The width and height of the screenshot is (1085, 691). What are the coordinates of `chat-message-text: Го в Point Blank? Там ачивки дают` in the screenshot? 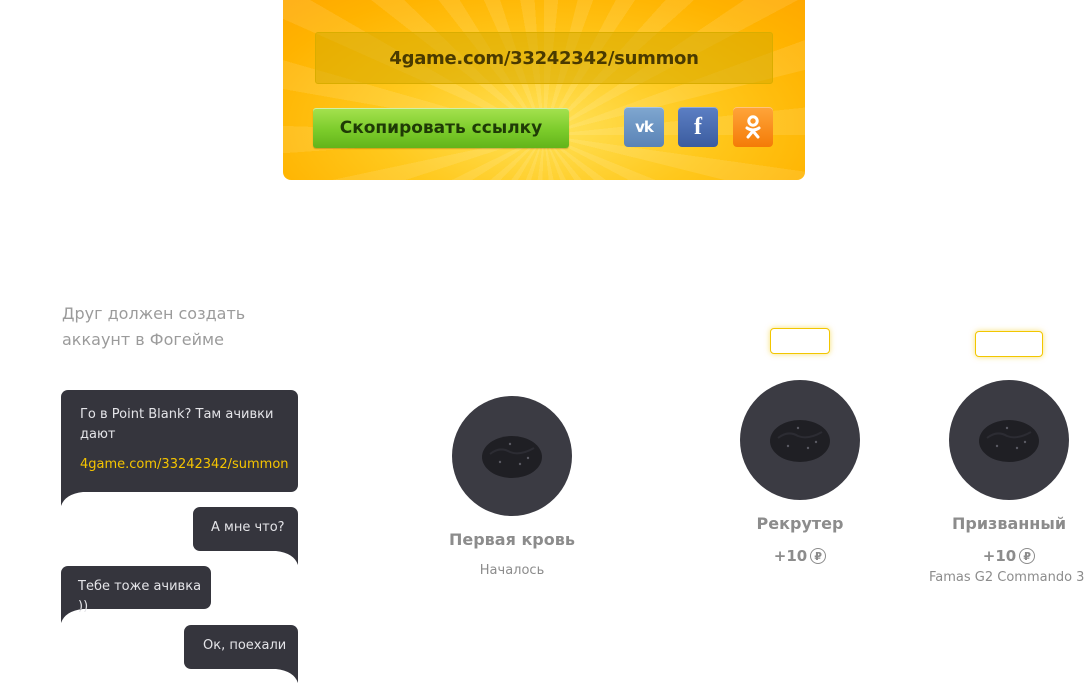 It's located at (177, 424).